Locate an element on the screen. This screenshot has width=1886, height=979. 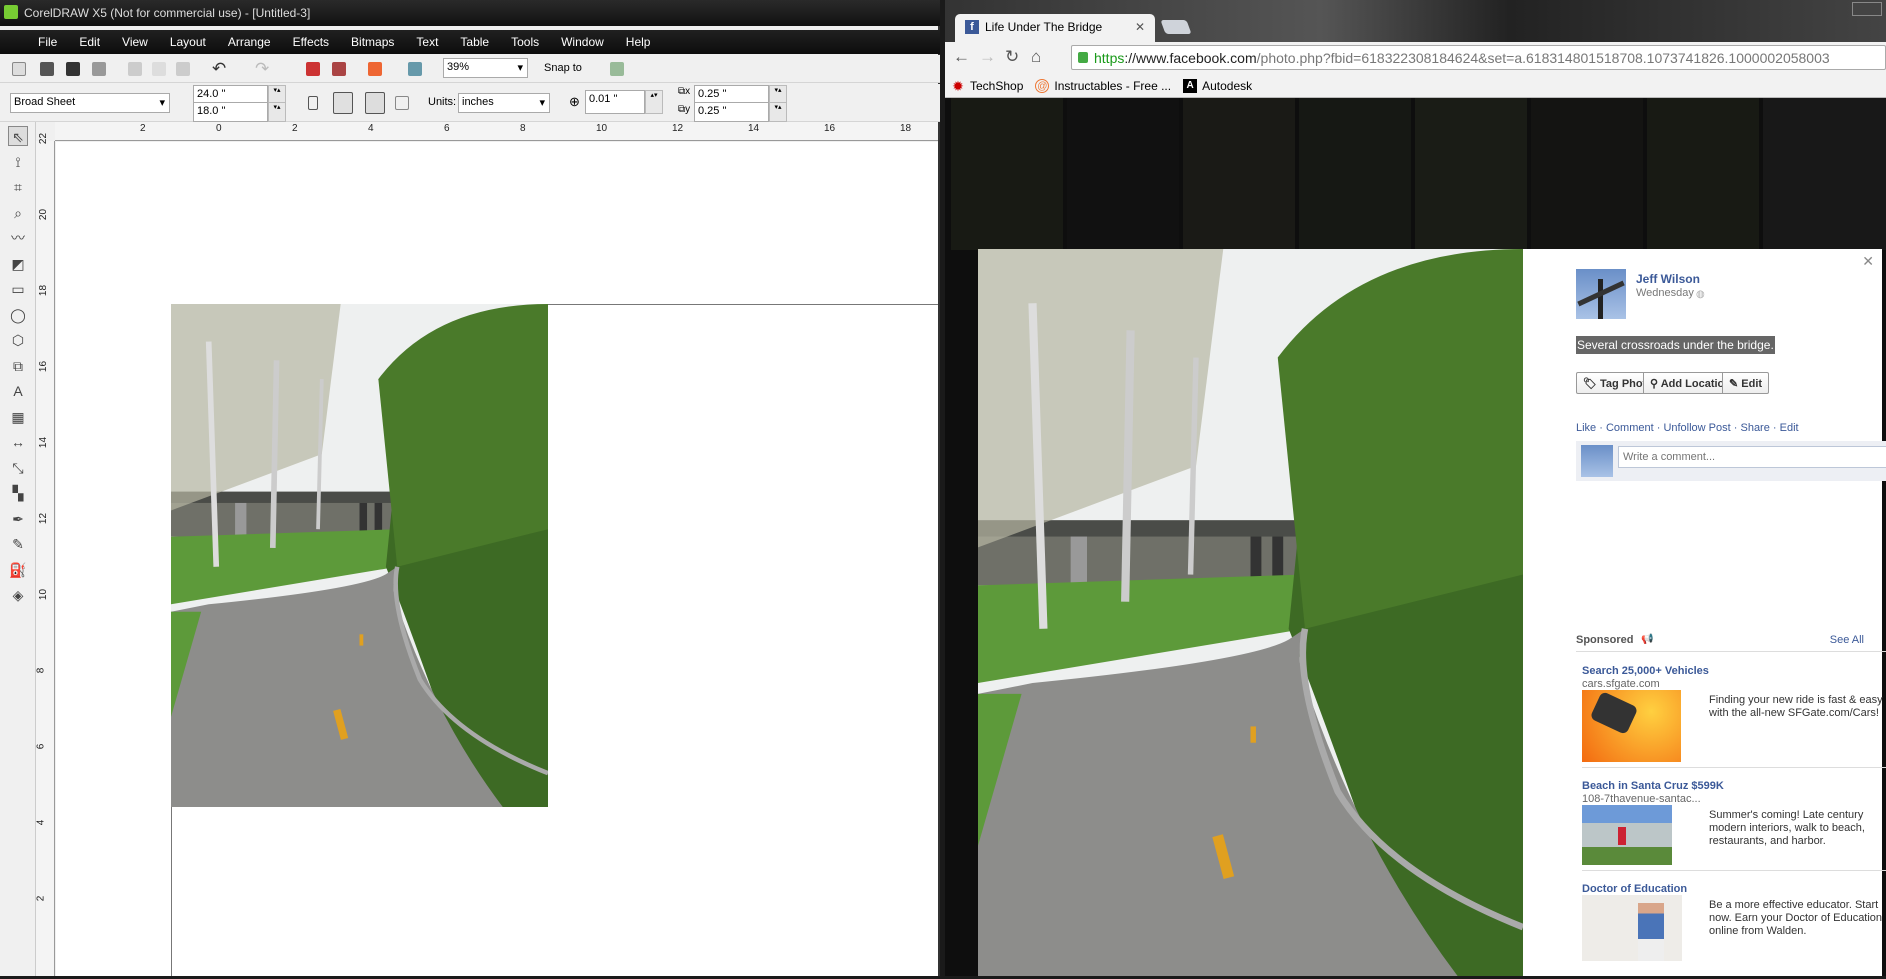
menu-bitmaps: Bitmaps is located at coordinates (372, 42).